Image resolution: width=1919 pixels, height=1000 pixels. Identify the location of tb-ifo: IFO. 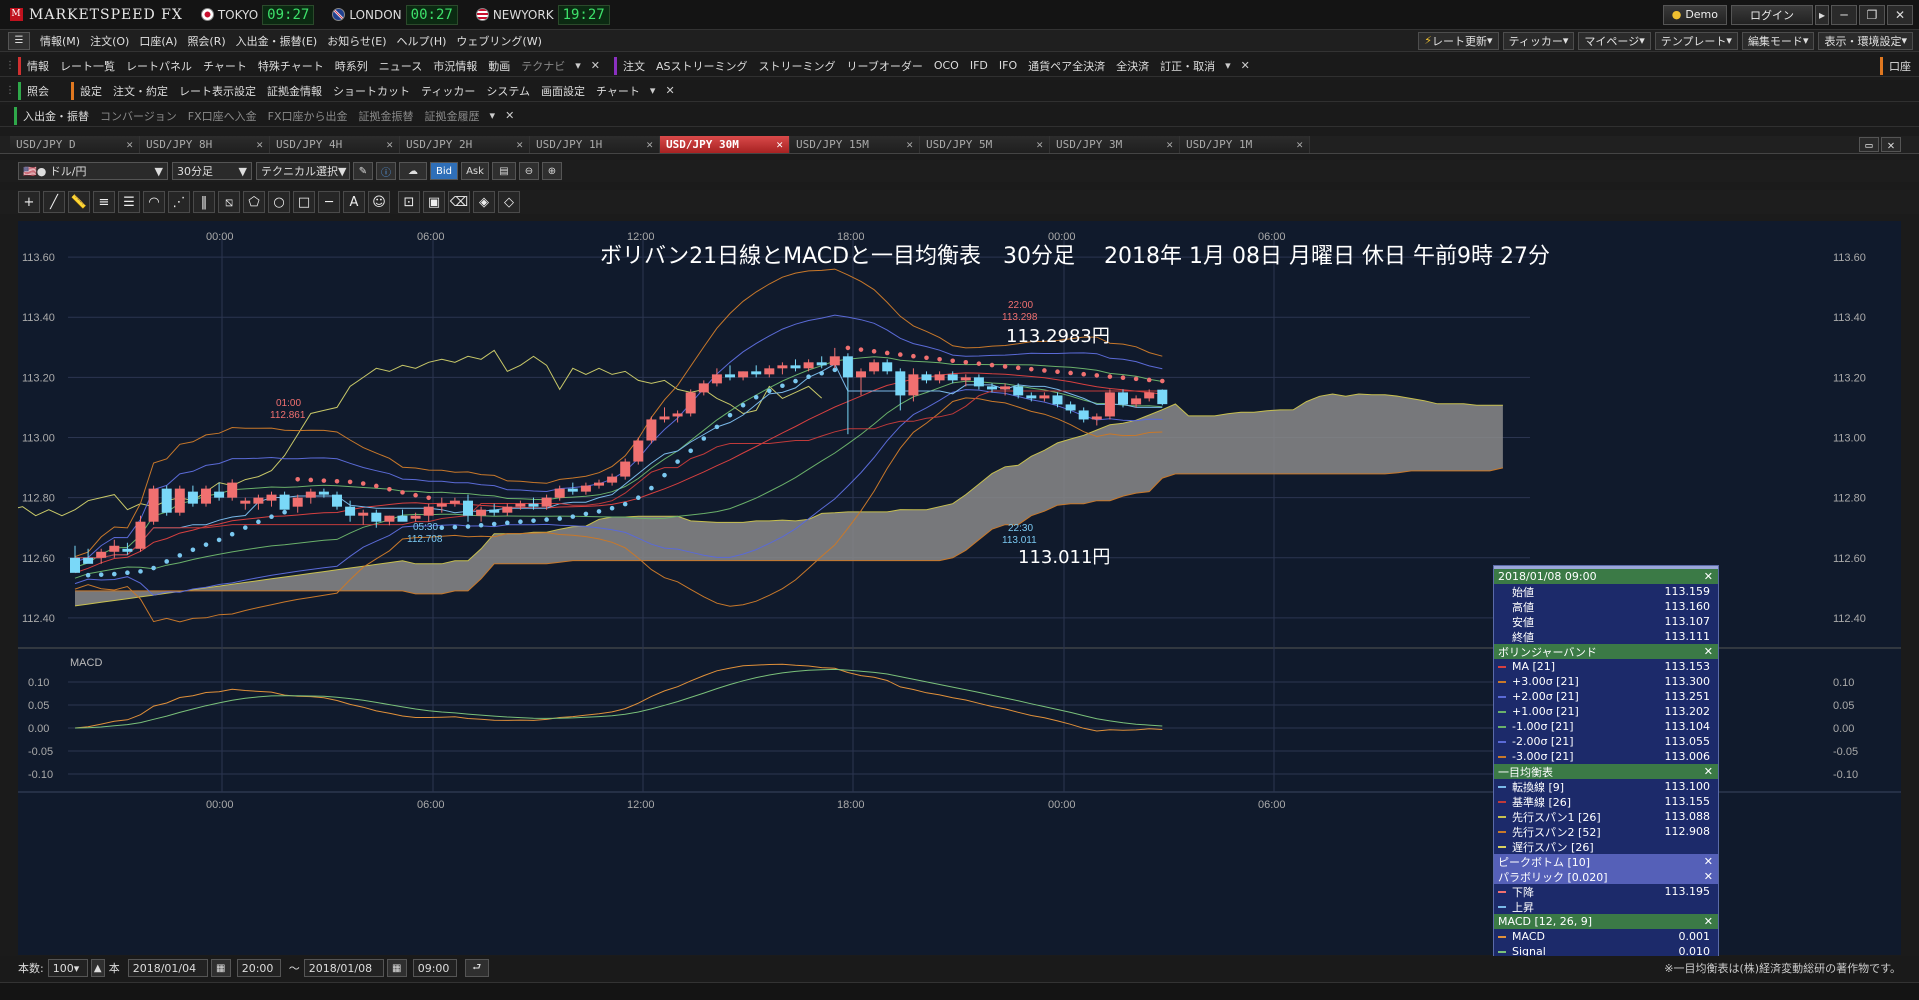
(1008, 65).